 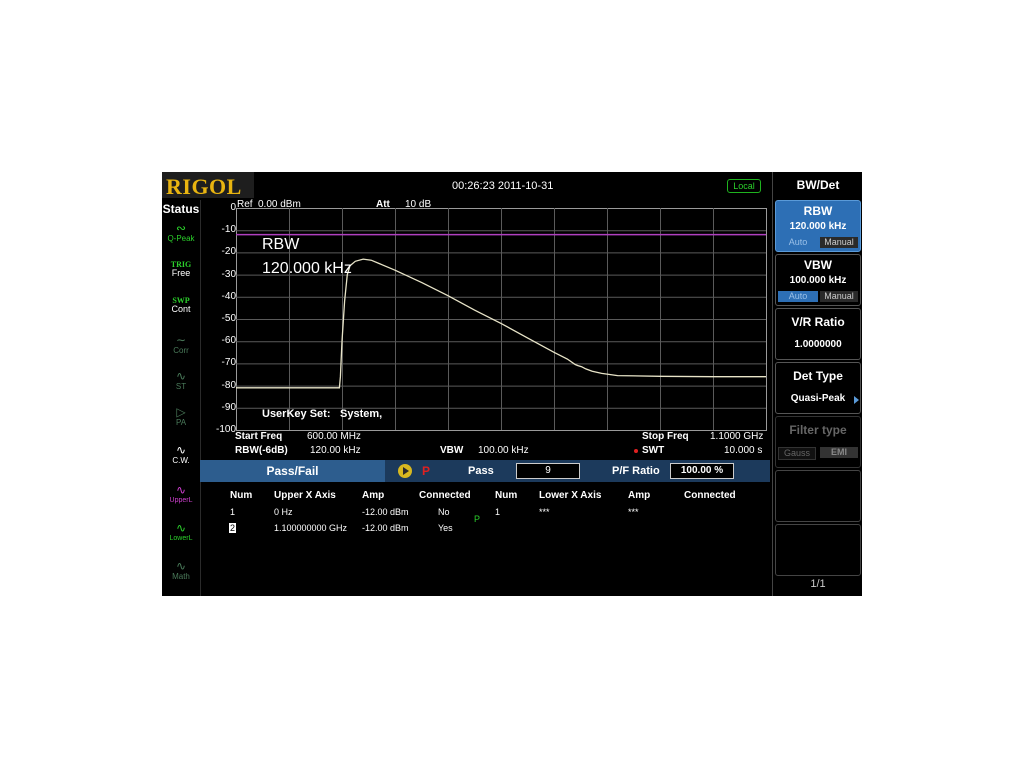 I want to click on vbw-value: 100.000 kHz, so click(x=818, y=280).